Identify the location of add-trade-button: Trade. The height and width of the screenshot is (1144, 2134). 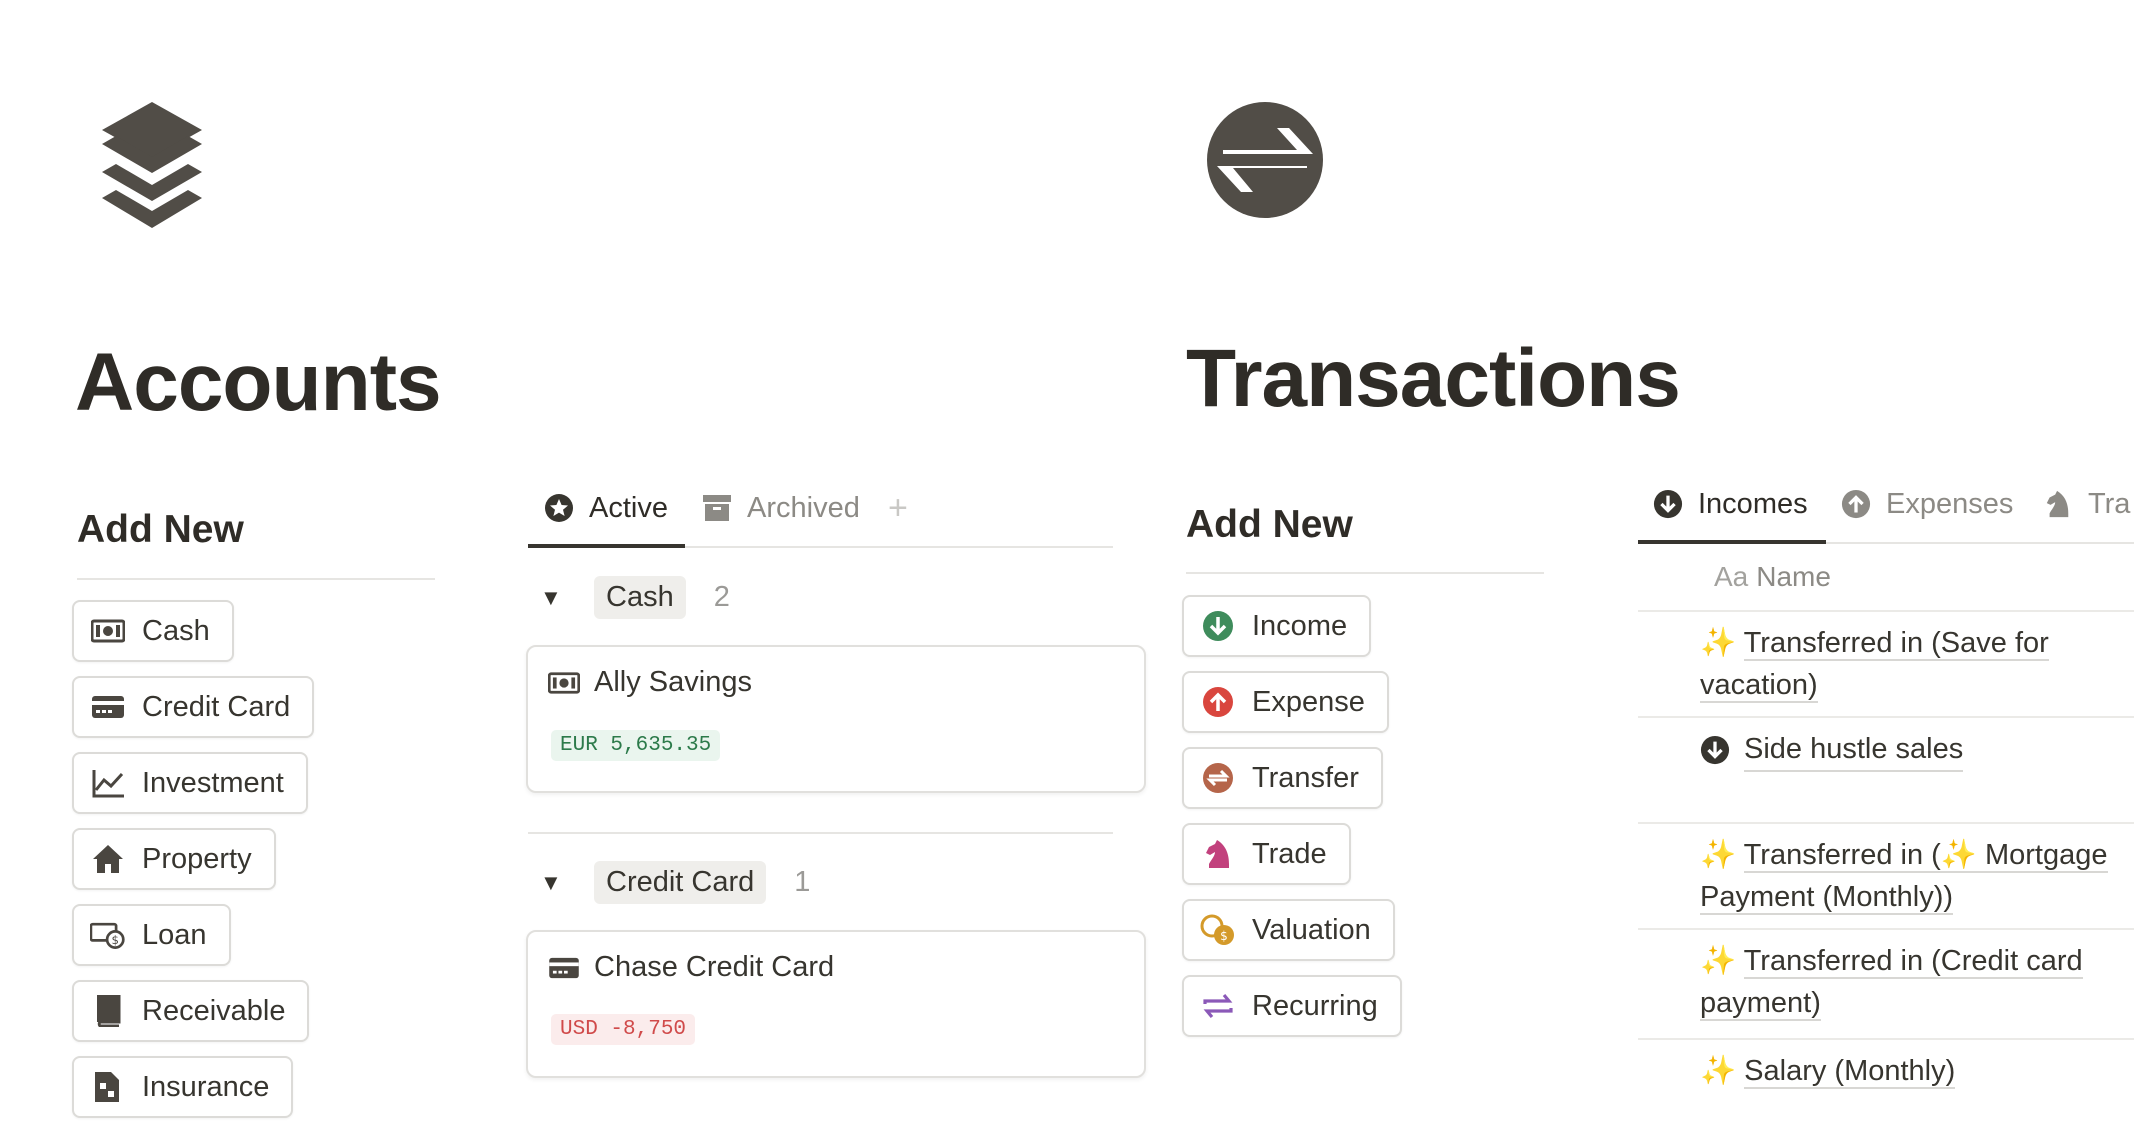
(1266, 854).